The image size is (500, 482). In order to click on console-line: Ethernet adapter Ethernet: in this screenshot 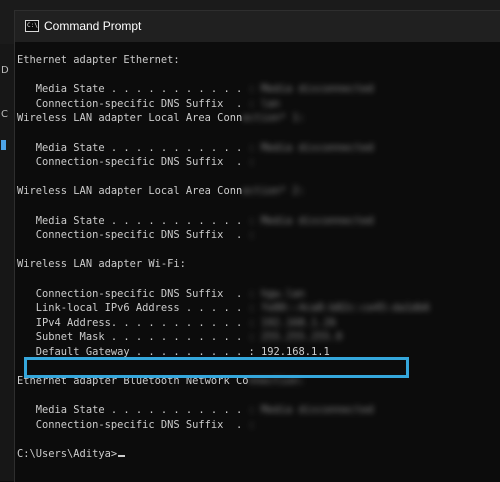, I will do `click(258, 60)`.